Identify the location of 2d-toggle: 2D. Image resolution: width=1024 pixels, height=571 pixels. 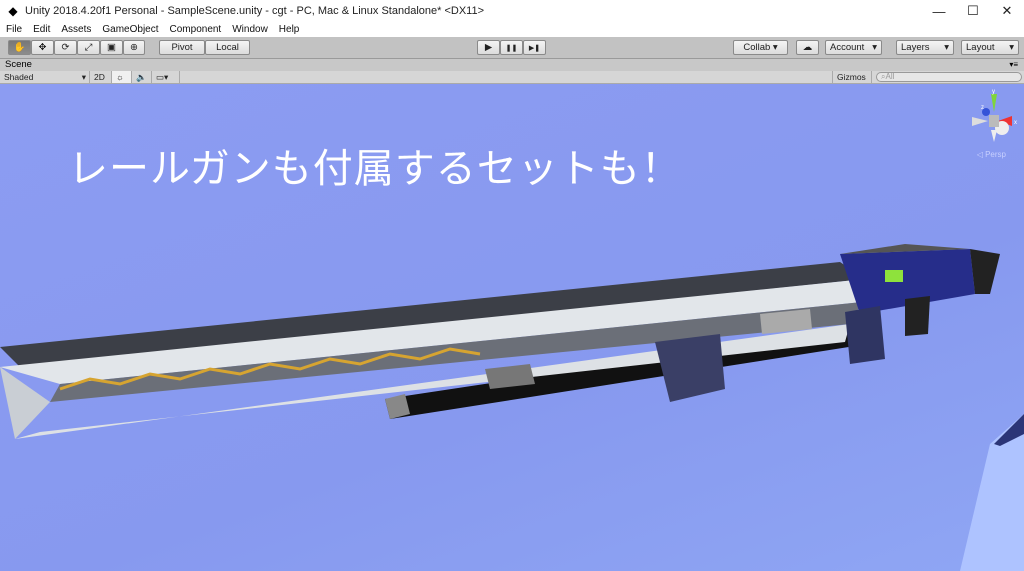
(101, 77).